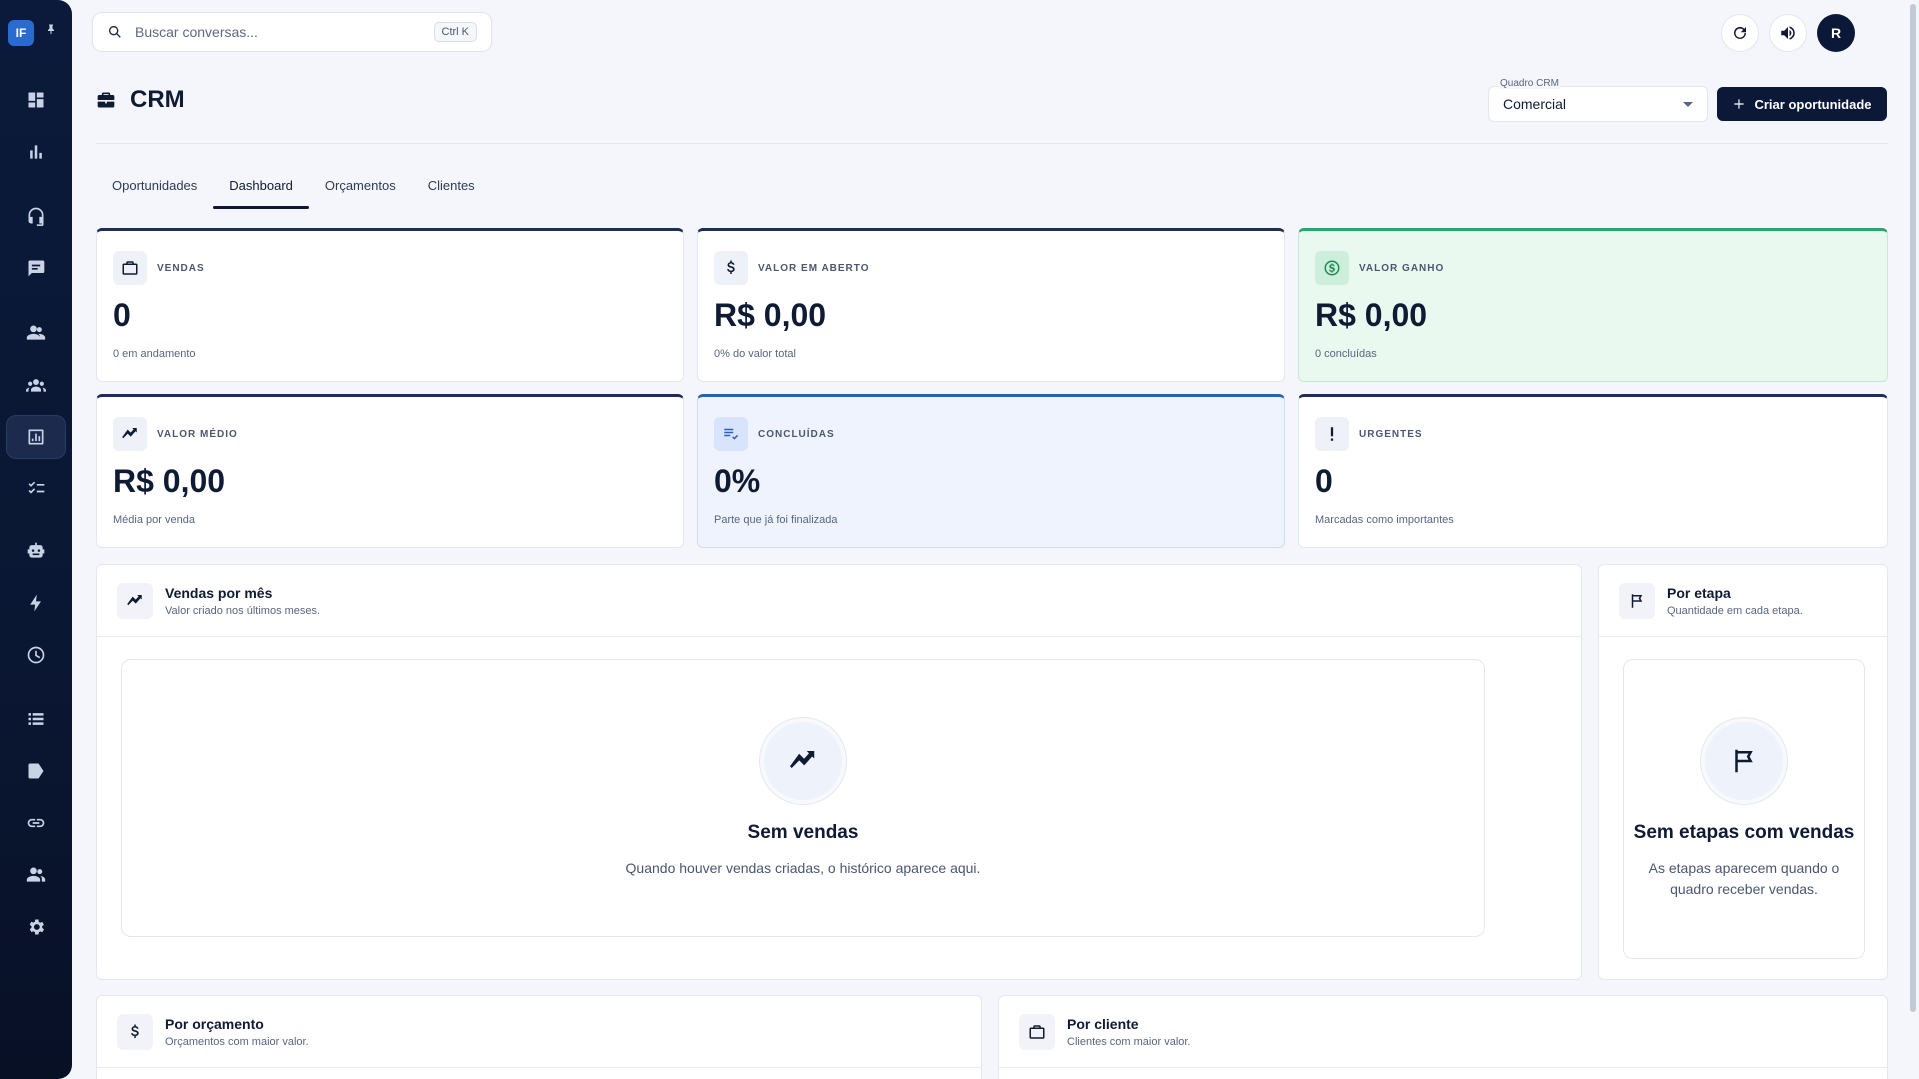 The height and width of the screenshot is (1079, 1919). Describe the element at coordinates (803, 832) in the screenshot. I see `empty-state-title: Sem vendas` at that location.